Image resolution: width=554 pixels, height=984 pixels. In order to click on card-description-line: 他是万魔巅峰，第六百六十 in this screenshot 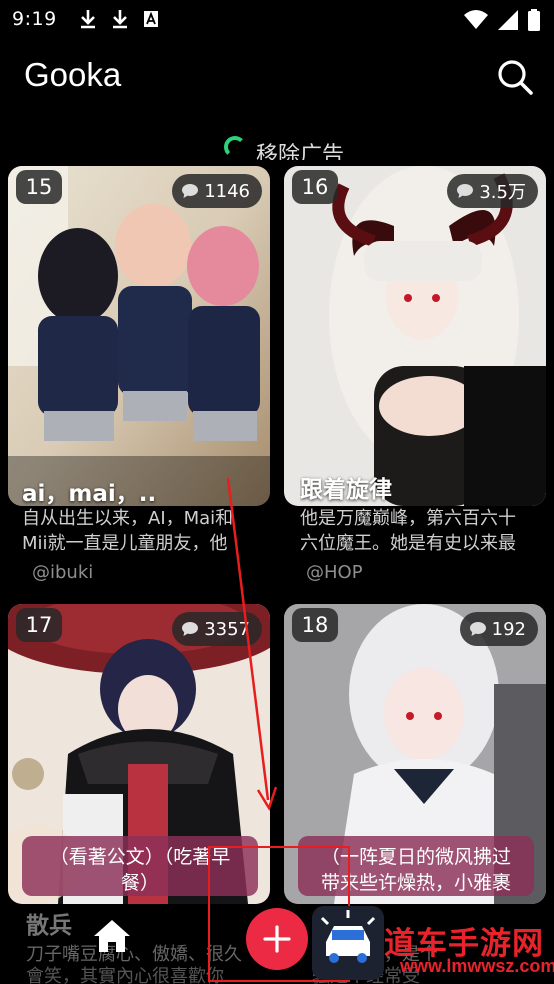, I will do `click(408, 518)`.